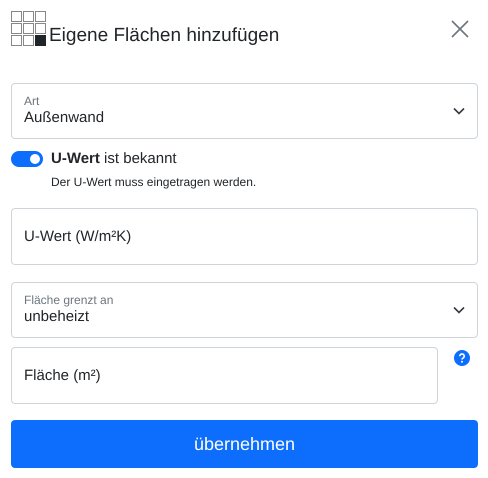  Describe the element at coordinates (244, 444) in the screenshot. I see `submit-button: übernehmen` at that location.